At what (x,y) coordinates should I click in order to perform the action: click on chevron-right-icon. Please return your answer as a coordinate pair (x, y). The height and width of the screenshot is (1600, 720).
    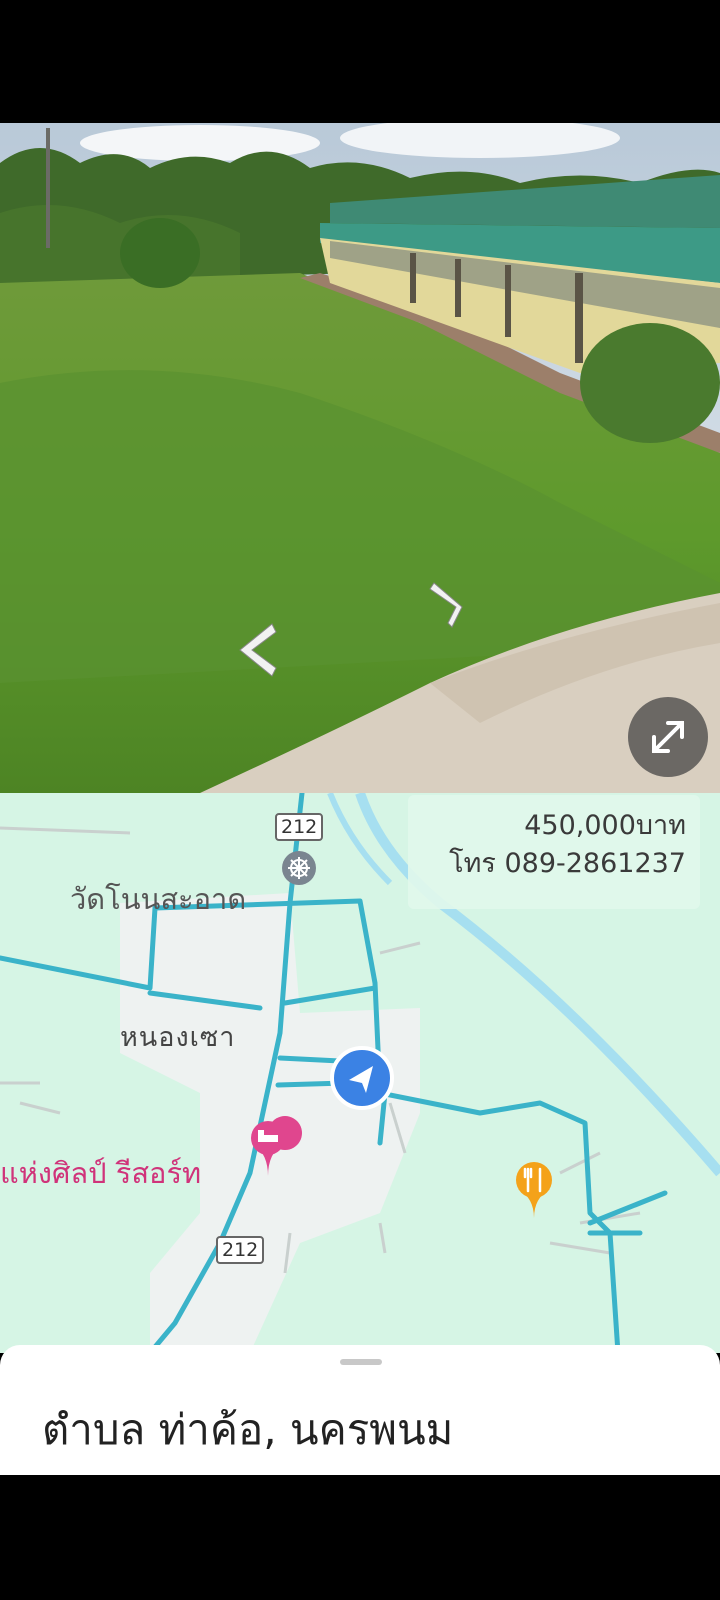
    Looking at the image, I should click on (448, 605).